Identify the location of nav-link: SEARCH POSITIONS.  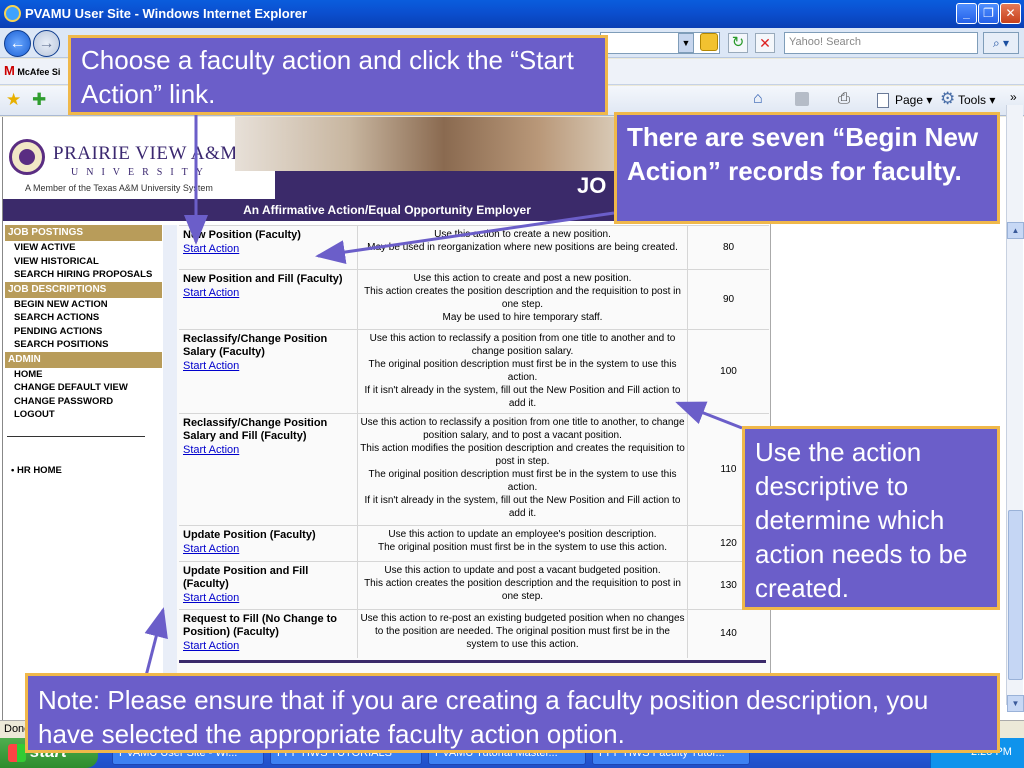
(88, 345).